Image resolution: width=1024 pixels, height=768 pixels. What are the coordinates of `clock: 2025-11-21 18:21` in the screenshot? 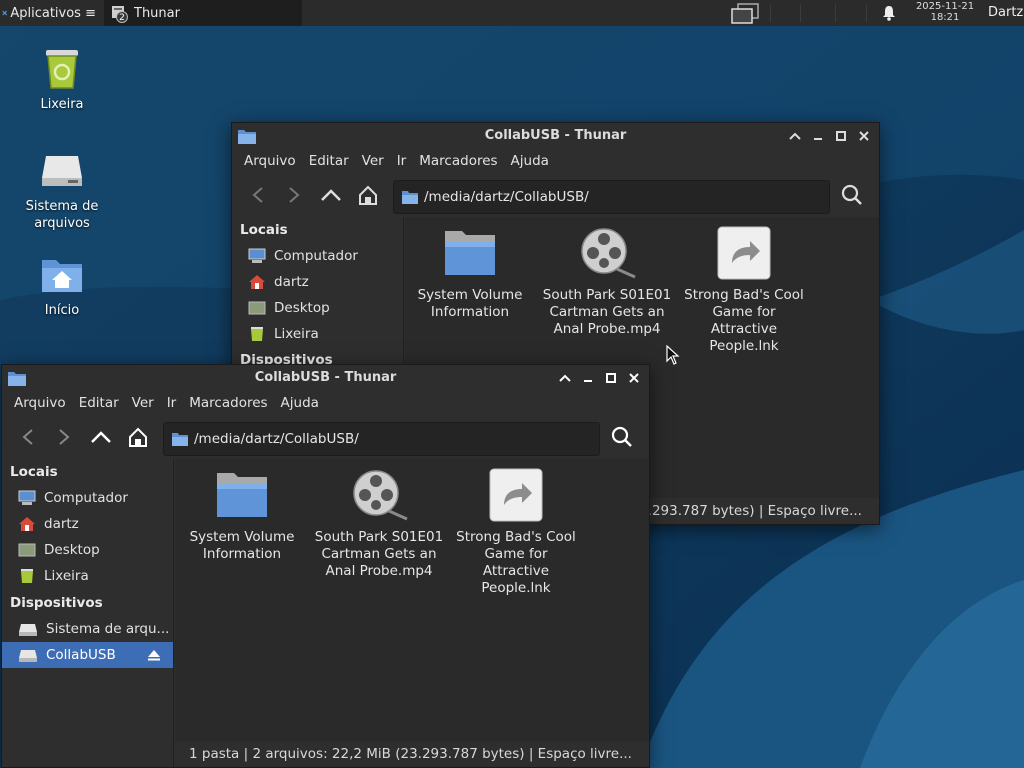 It's located at (945, 12).